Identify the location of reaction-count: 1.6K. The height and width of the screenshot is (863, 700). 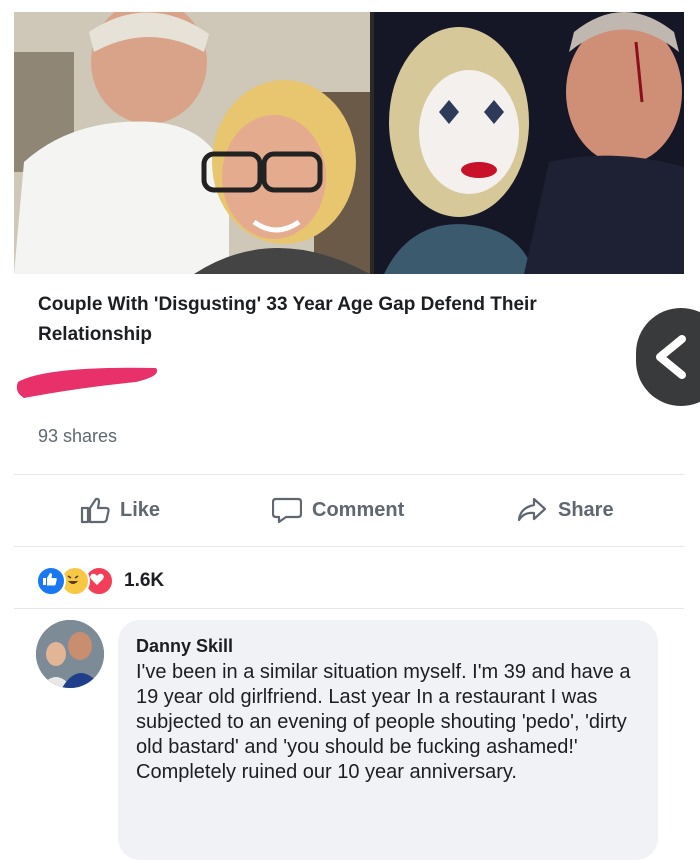
(144, 580).